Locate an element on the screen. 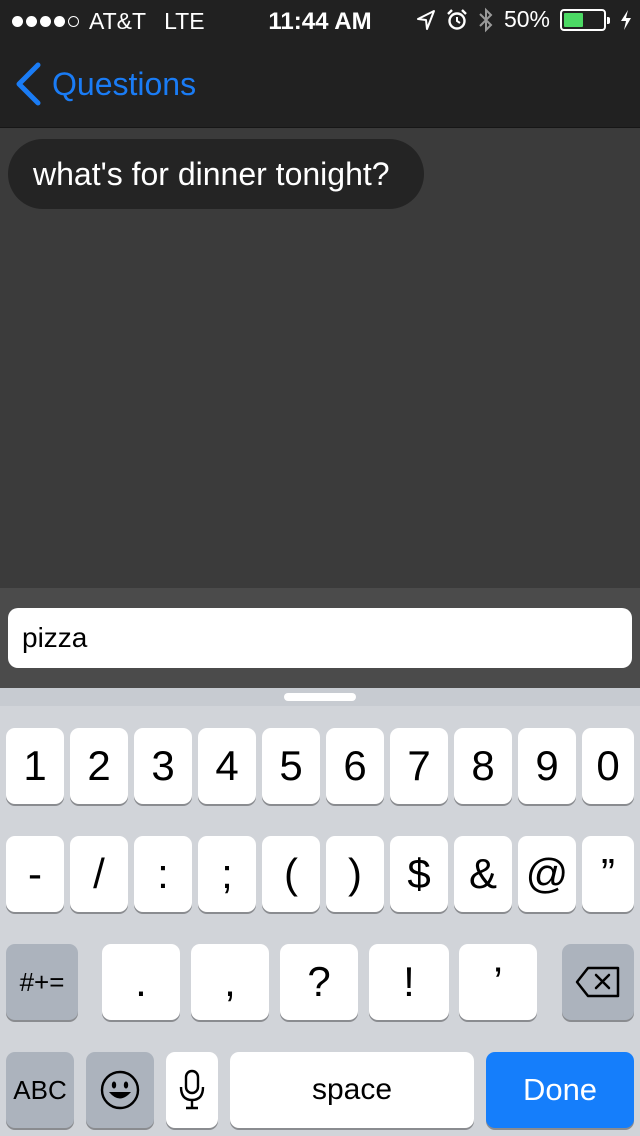  keyboard-handle is located at coordinates (320, 697).